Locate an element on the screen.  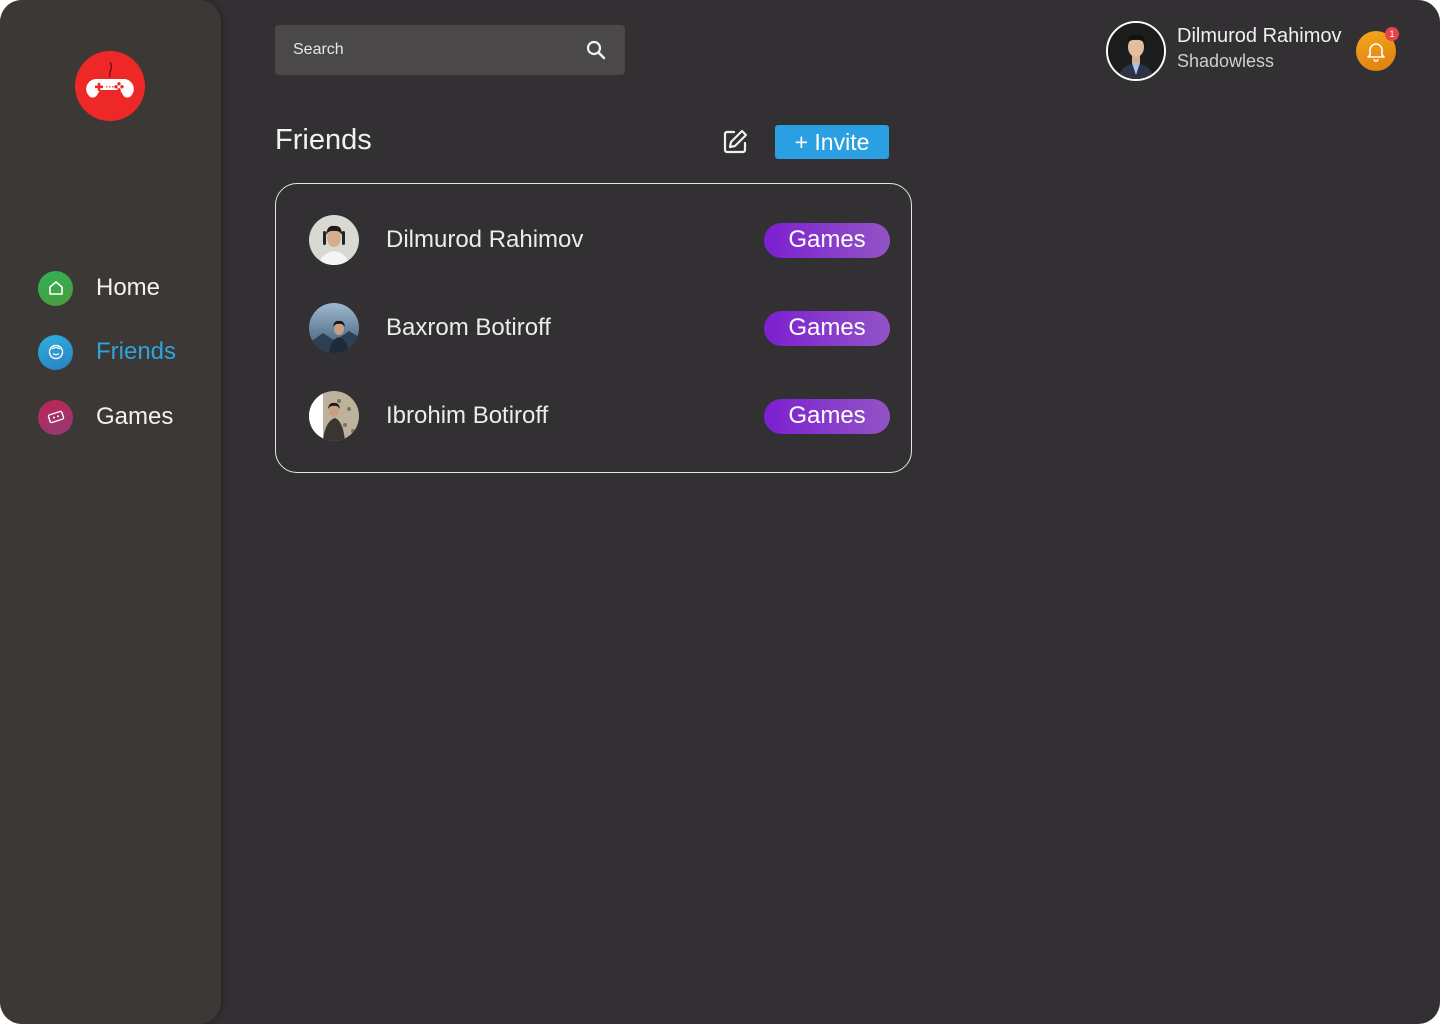
sidebar-item-label: Friends is located at coordinates (136, 351).